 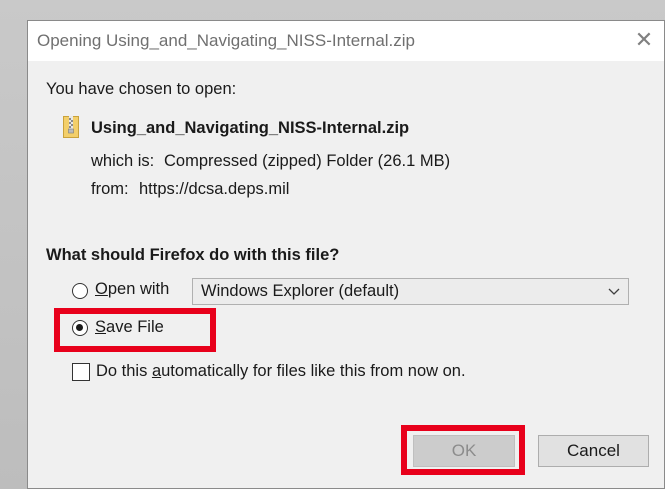 What do you see at coordinates (214, 189) in the screenshot?
I see `file-source: https://dcsa.deps.mil` at bounding box center [214, 189].